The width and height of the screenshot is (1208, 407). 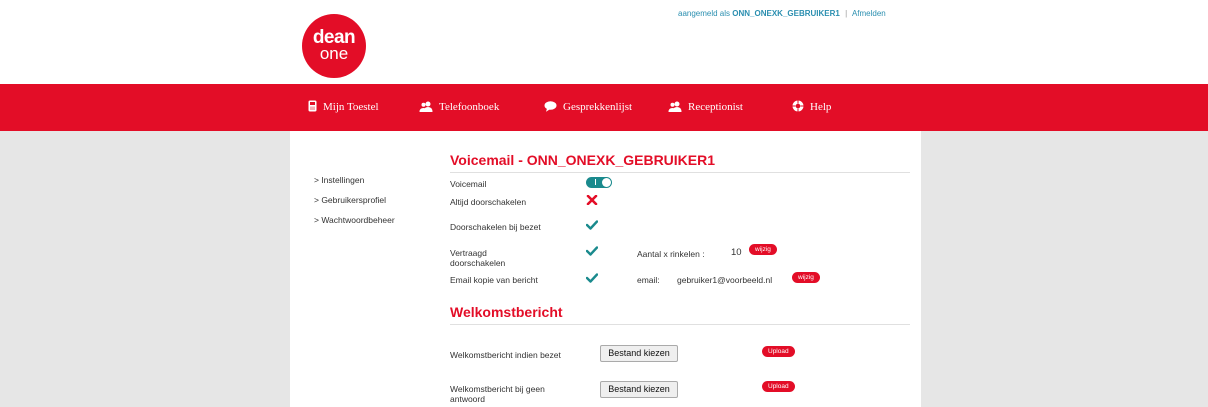 What do you see at coordinates (354, 220) in the screenshot?
I see `sidebar-item-wachtwoordbeheer: > Wachtwoordbeheer` at bounding box center [354, 220].